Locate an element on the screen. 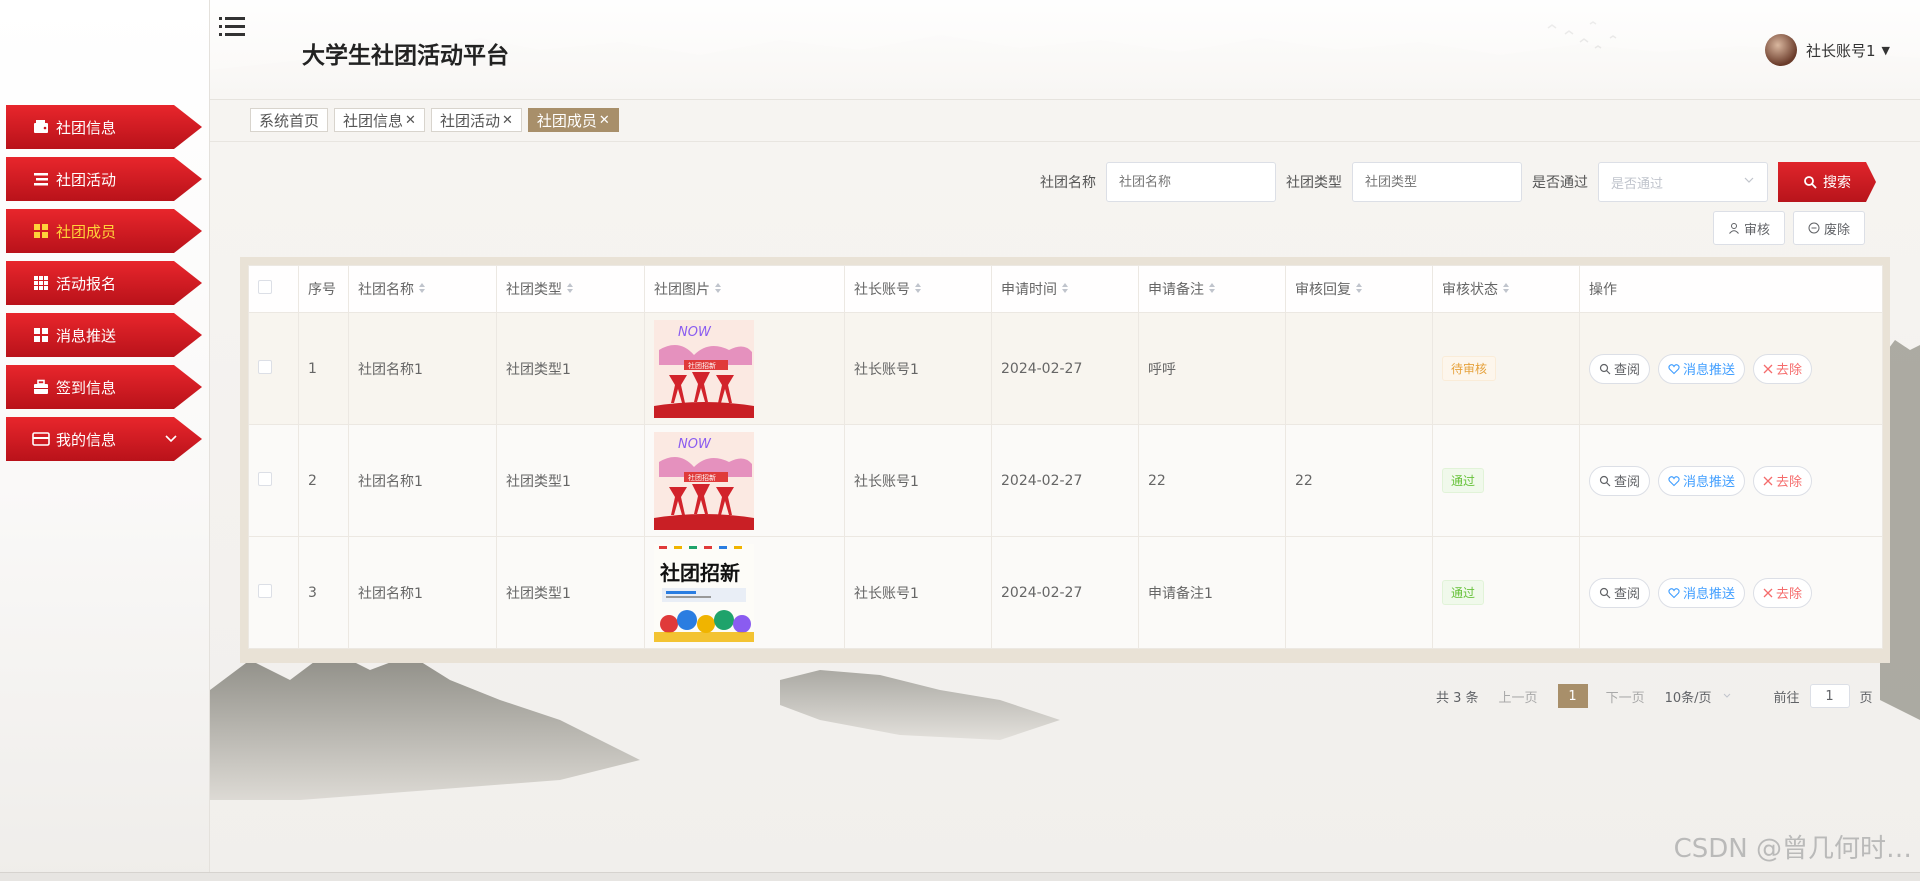 The height and width of the screenshot is (881, 1920). index-cell: 2 is located at coordinates (323, 480).